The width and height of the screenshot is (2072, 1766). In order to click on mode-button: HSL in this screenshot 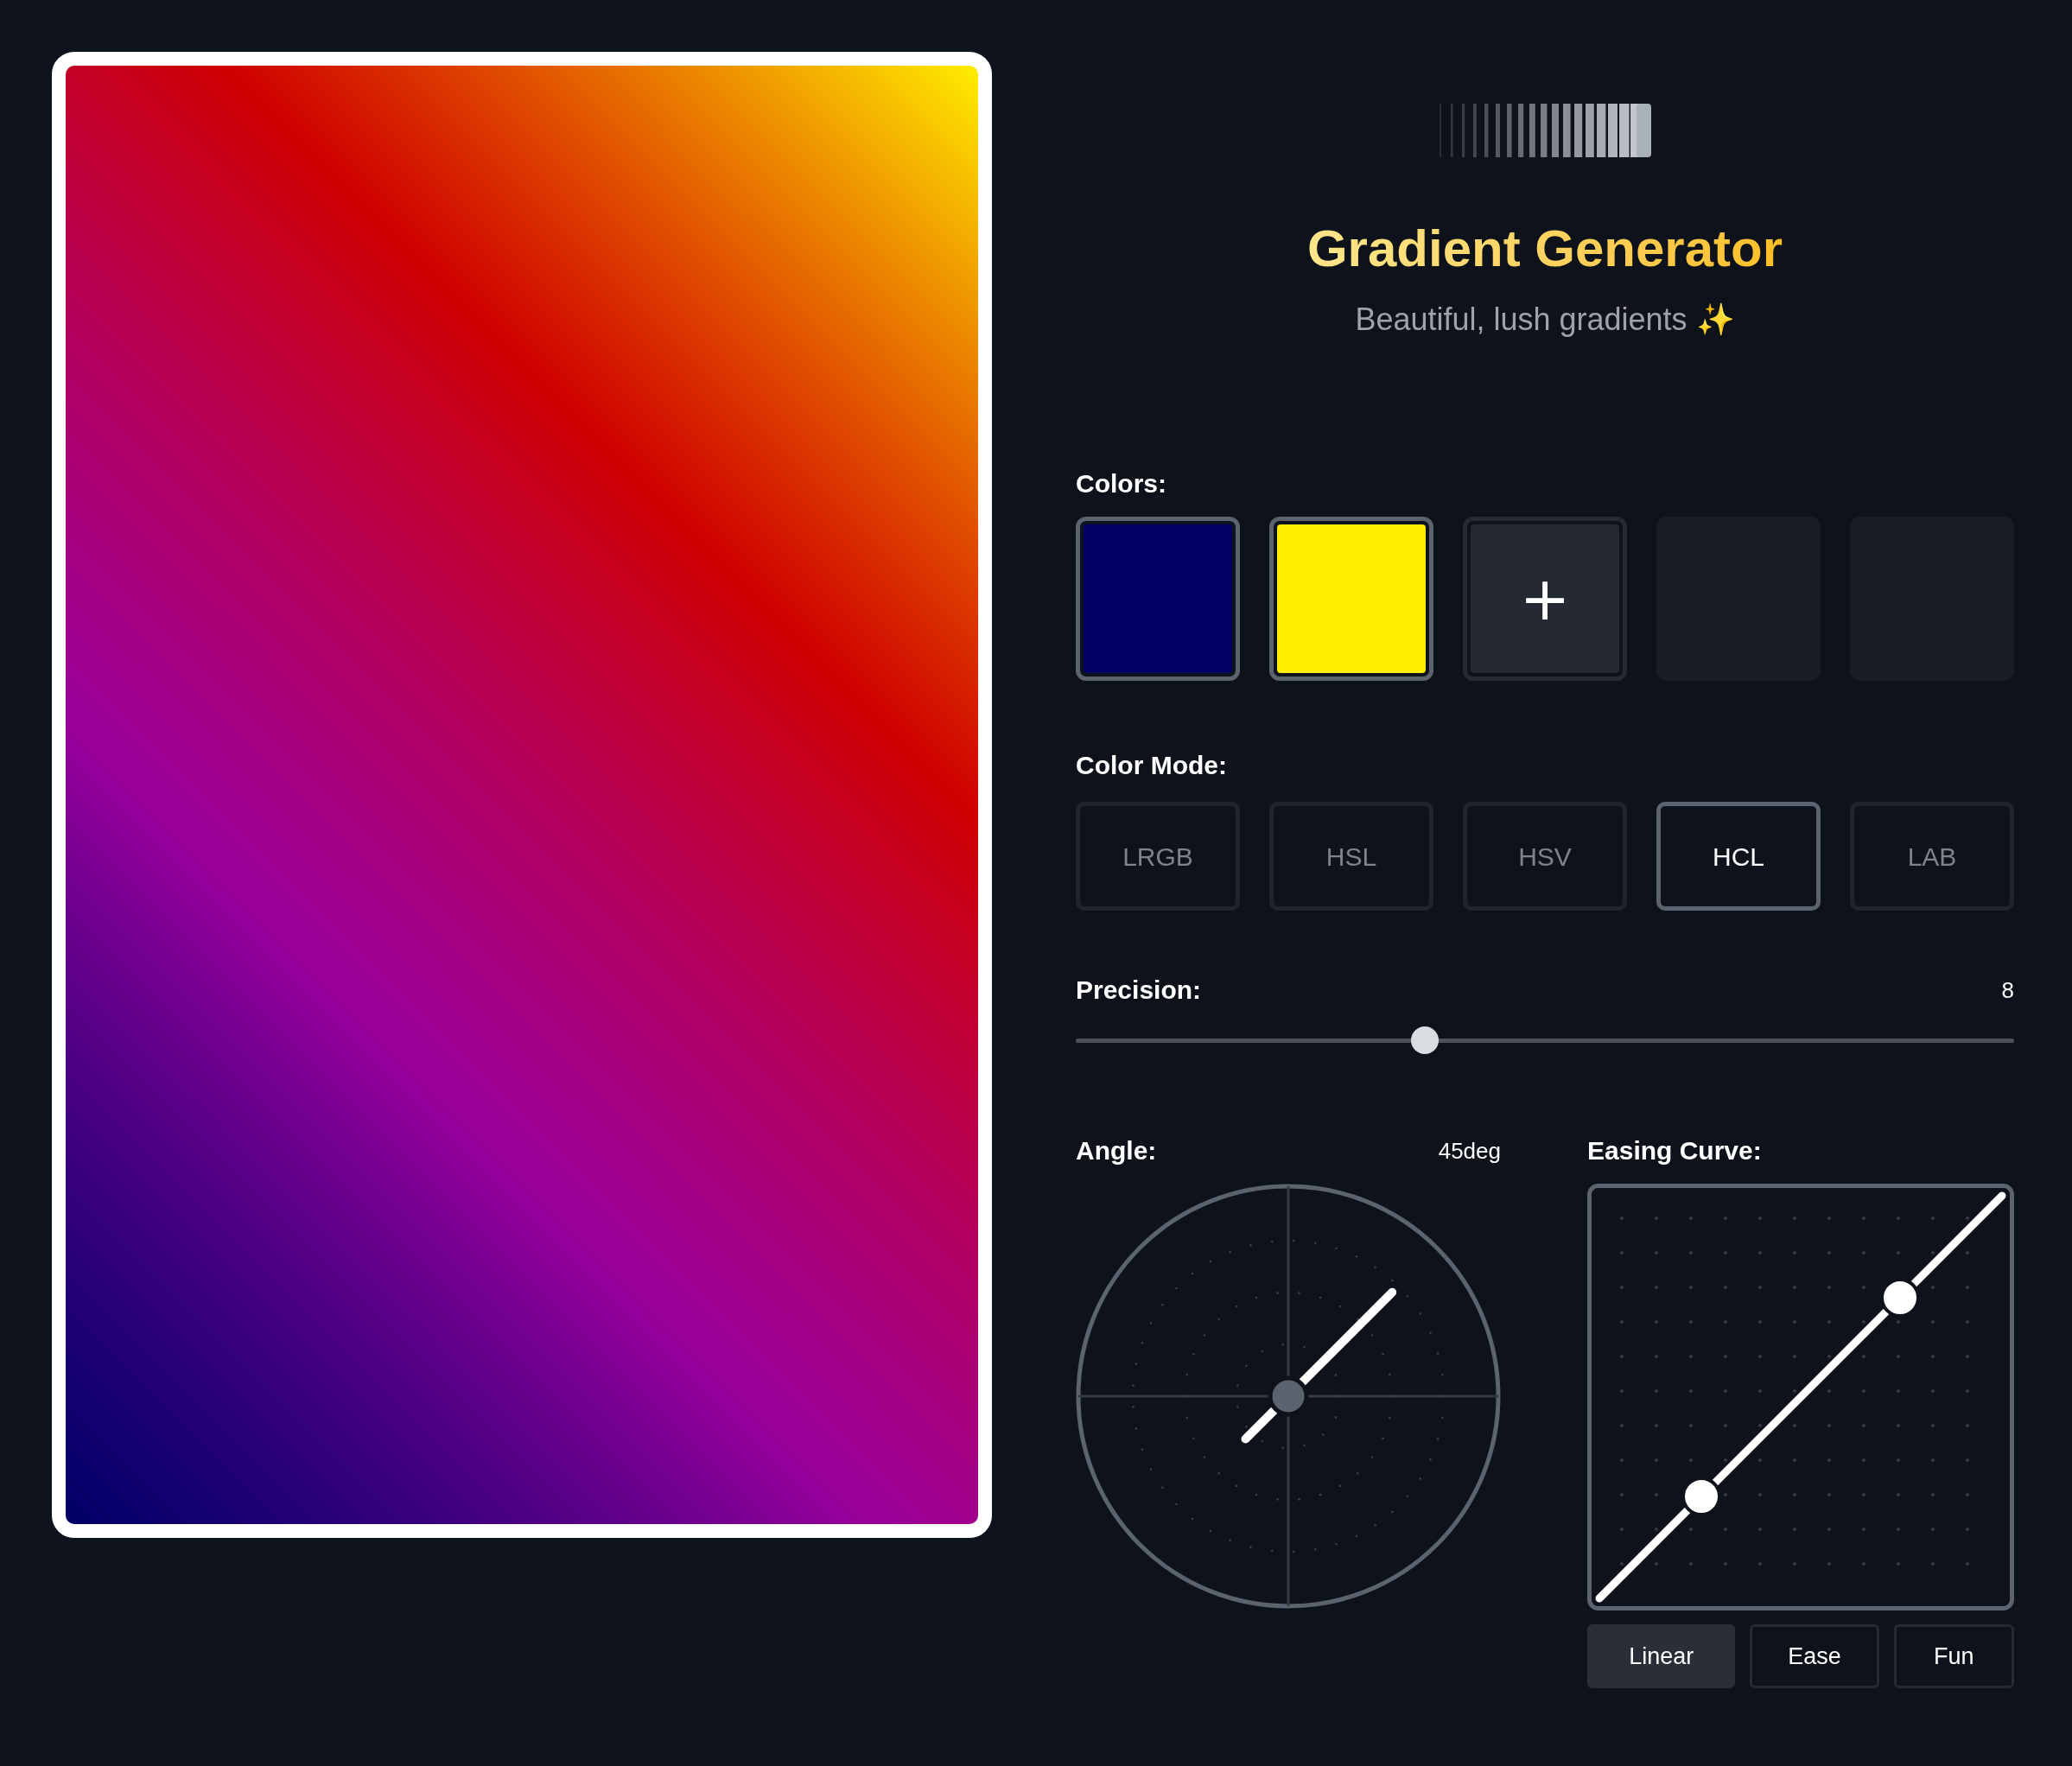, I will do `click(1351, 856)`.